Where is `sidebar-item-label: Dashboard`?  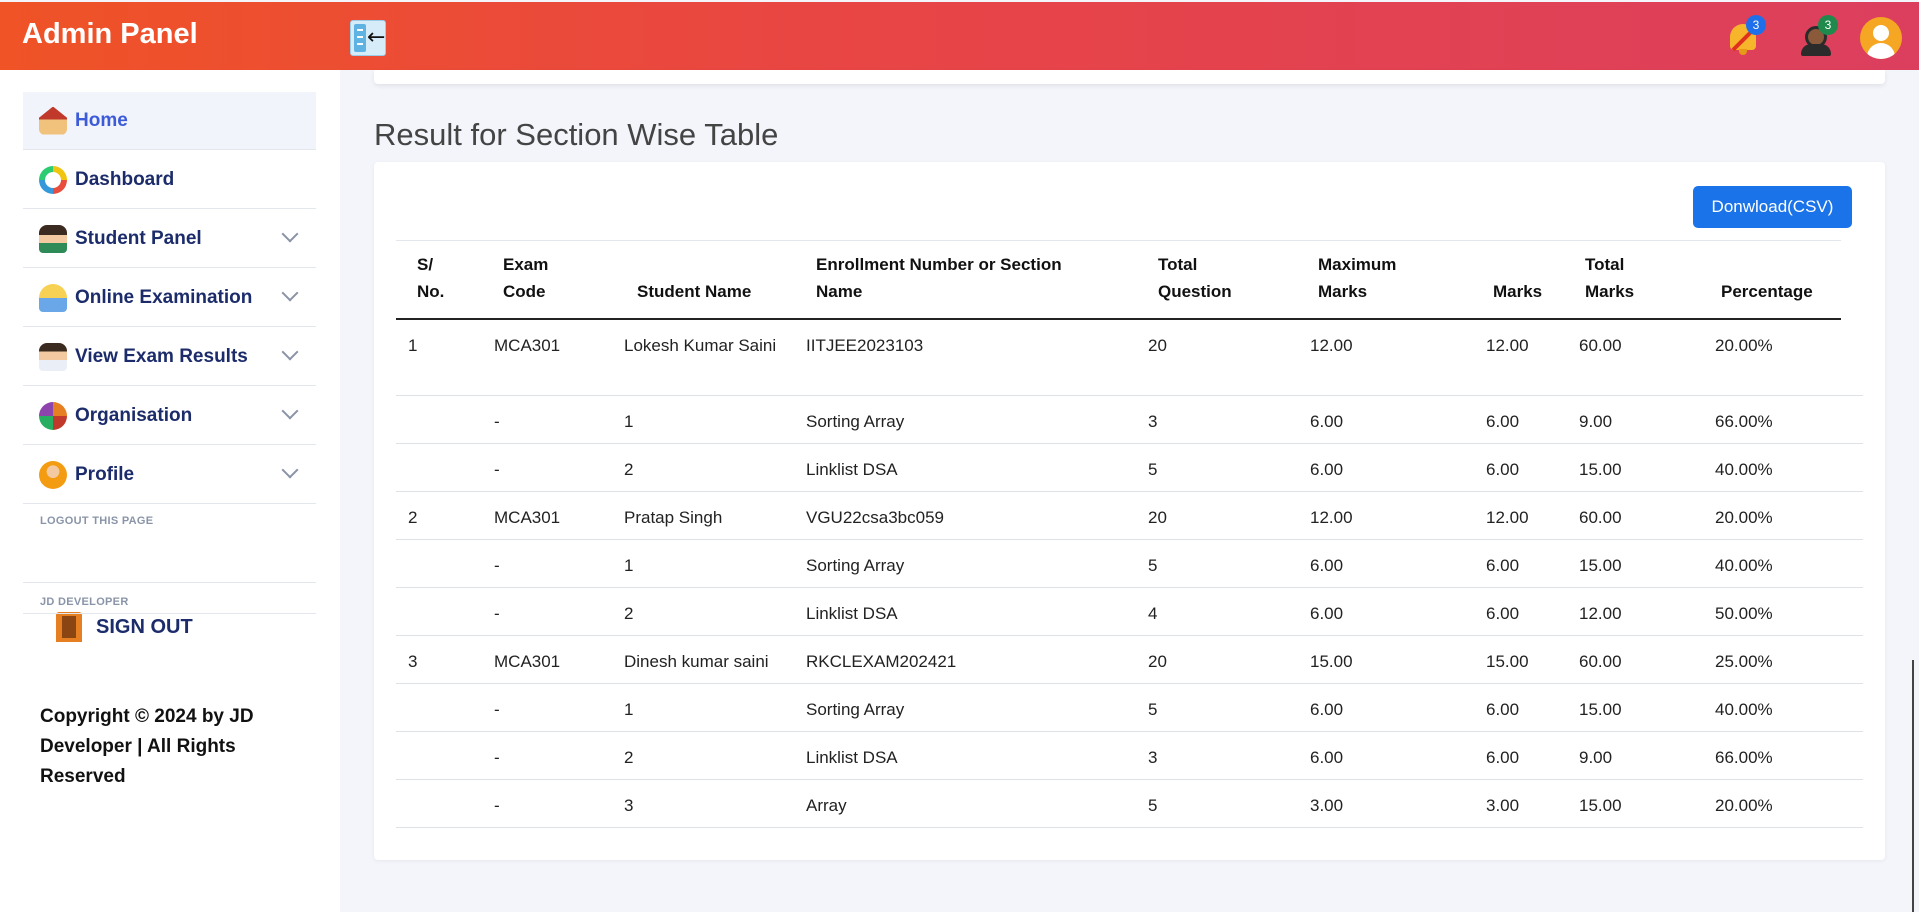
sidebar-item-label: Dashboard is located at coordinates (125, 179).